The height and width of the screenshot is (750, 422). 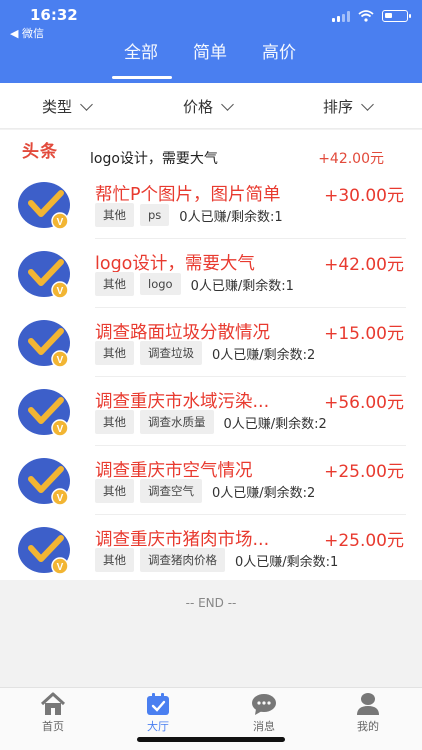 I want to click on header: 16:32 ◀ 微信 全部 简单 高价, so click(x=211, y=41).